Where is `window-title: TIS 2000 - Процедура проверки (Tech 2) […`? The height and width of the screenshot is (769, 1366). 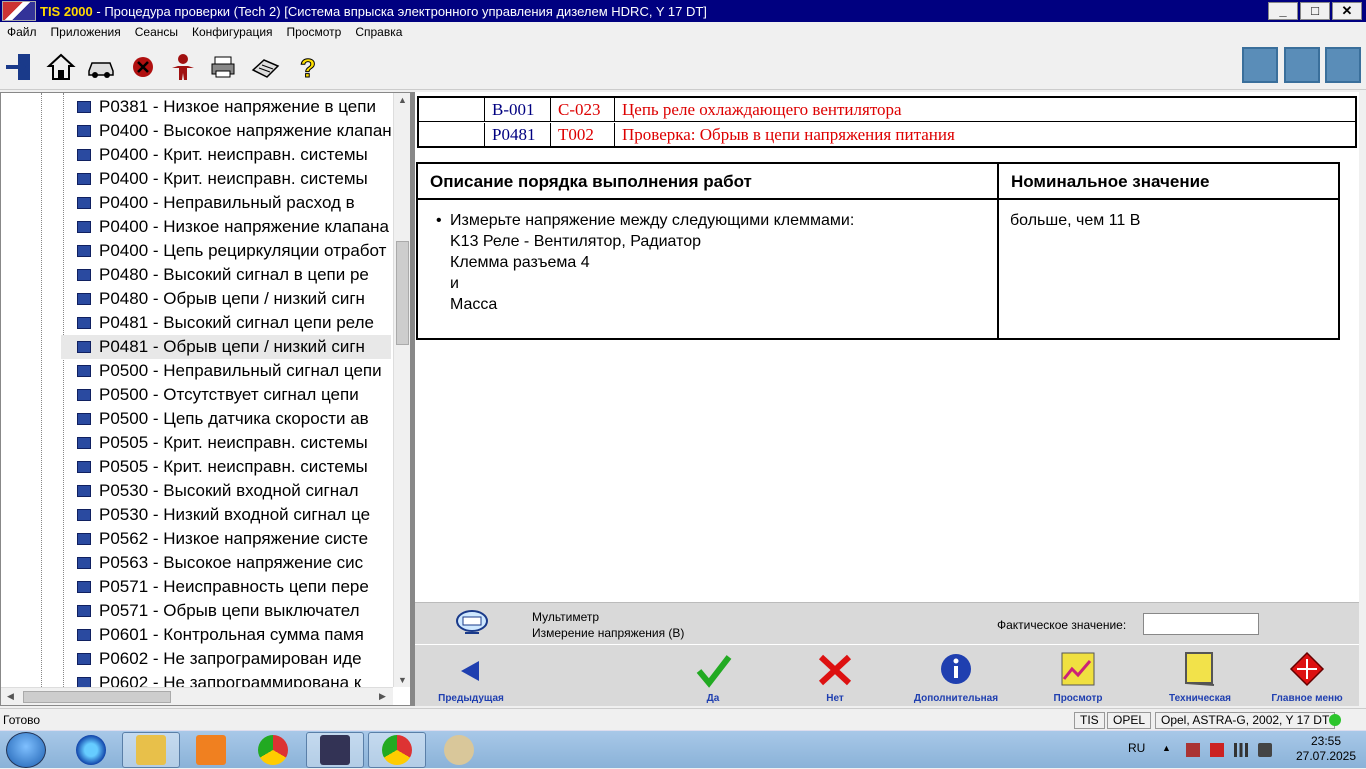
window-title: TIS 2000 - Процедура проверки (Tech 2) [… is located at coordinates (373, 11).